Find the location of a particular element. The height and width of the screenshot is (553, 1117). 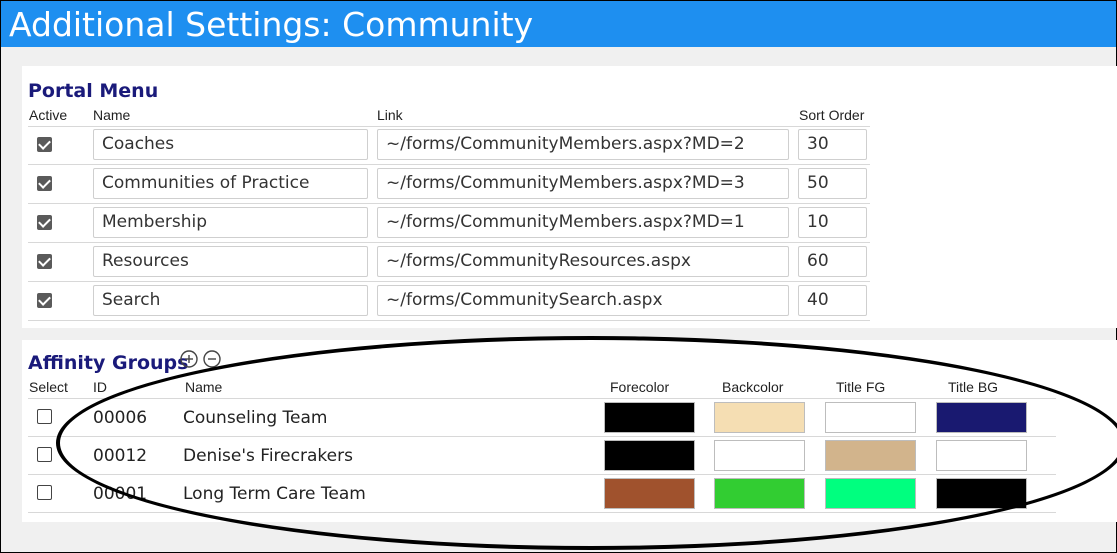

col-forecolor-header: Forecolor is located at coordinates (640, 387).